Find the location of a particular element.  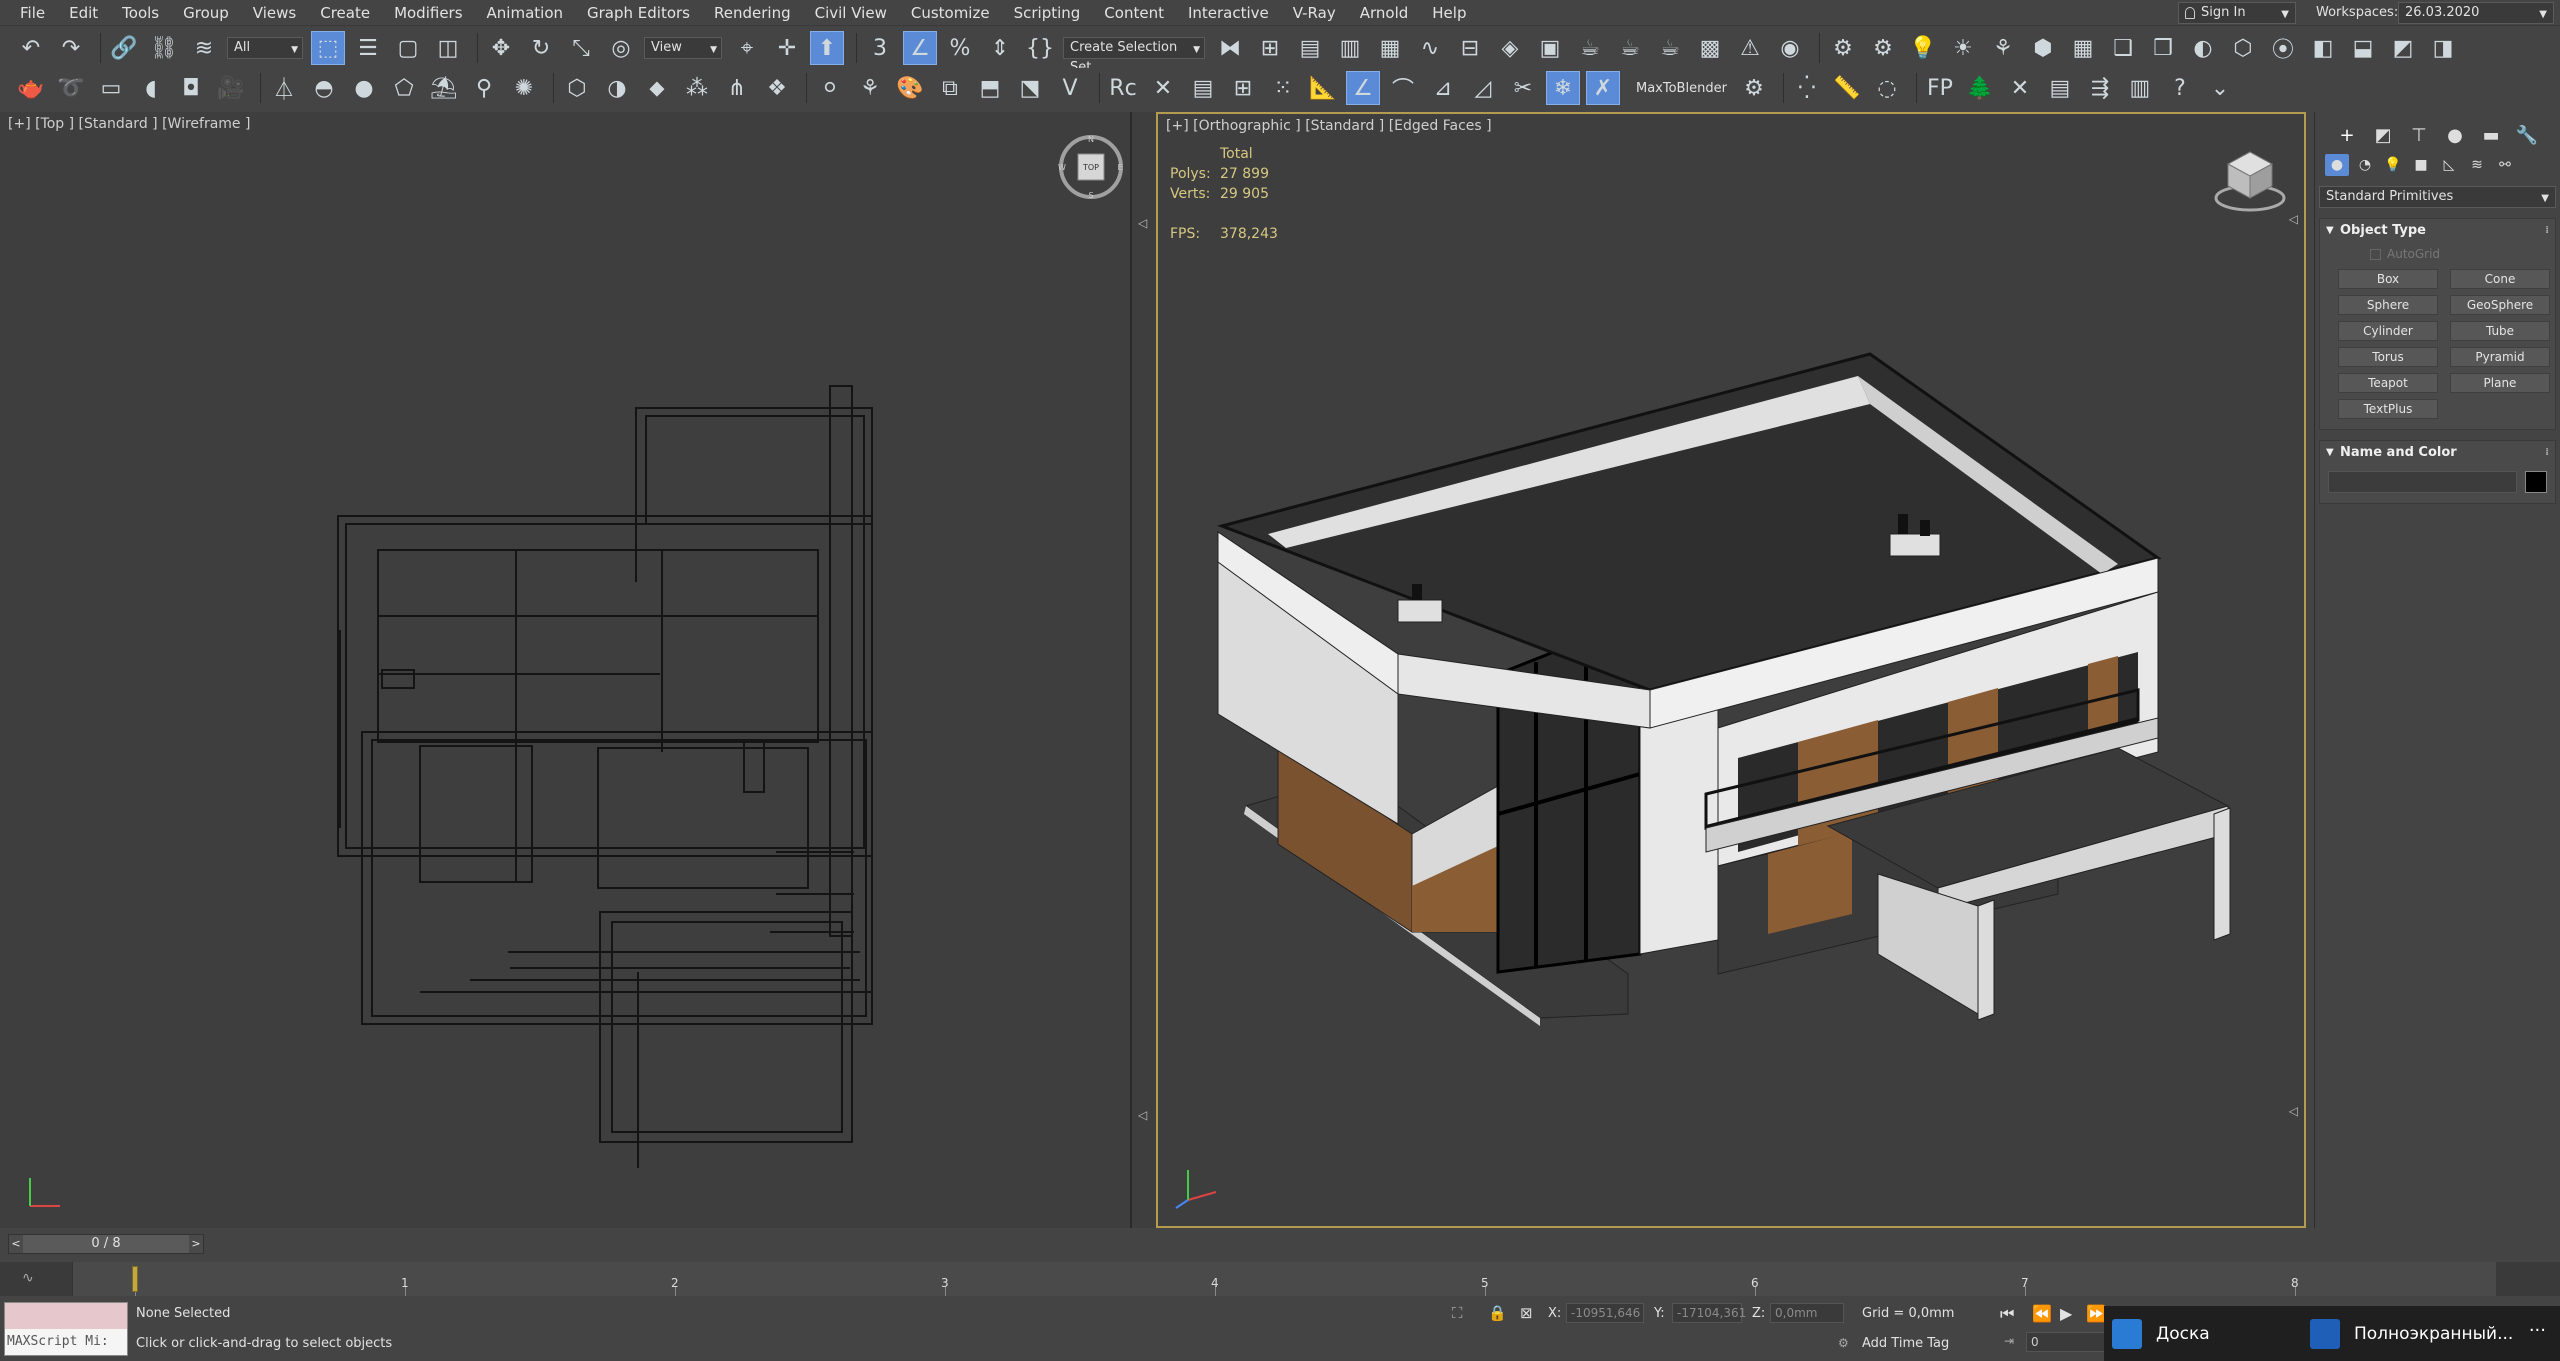

vray-object-props-icon: ❑ is located at coordinates (2123, 48).